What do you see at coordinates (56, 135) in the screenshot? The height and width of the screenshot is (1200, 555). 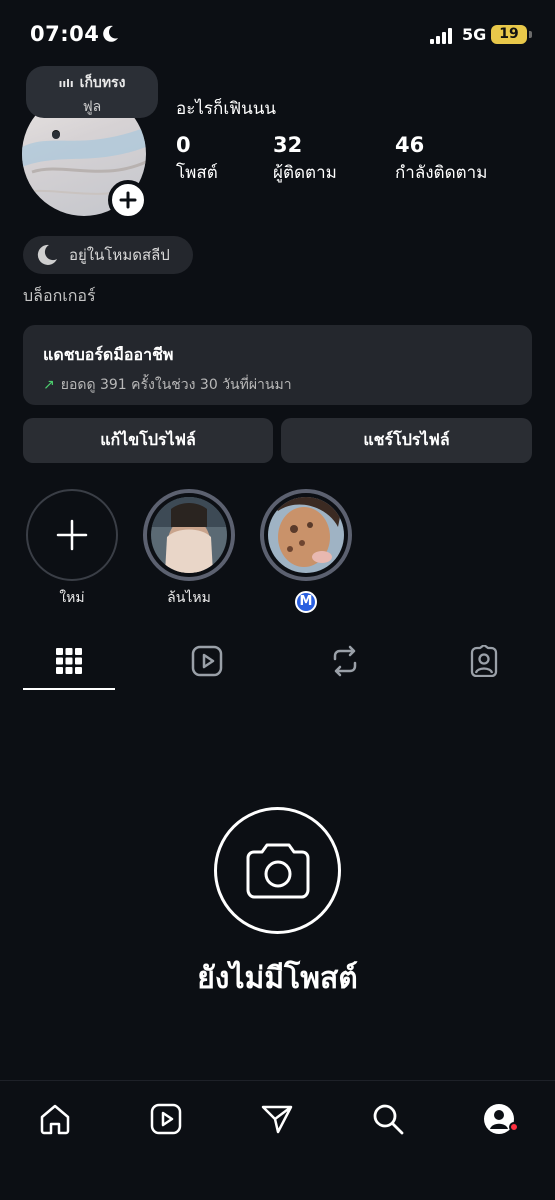 I see `note-bubble-tail` at bounding box center [56, 135].